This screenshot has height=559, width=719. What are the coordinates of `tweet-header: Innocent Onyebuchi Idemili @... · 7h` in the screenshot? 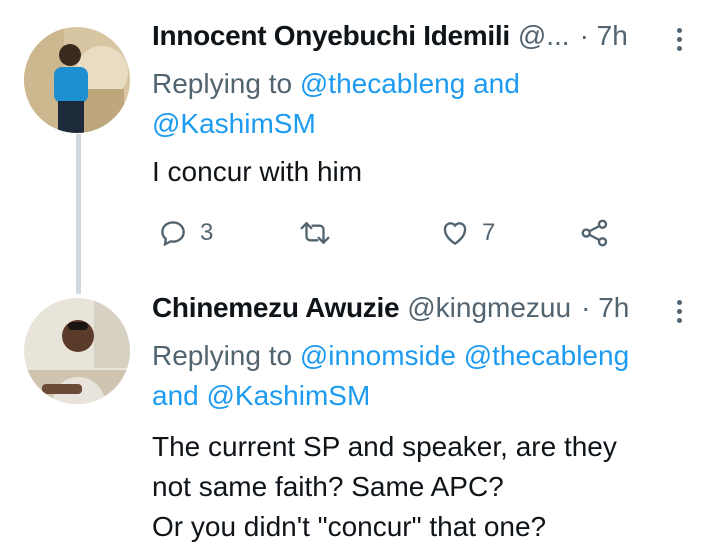 It's located at (390, 36).